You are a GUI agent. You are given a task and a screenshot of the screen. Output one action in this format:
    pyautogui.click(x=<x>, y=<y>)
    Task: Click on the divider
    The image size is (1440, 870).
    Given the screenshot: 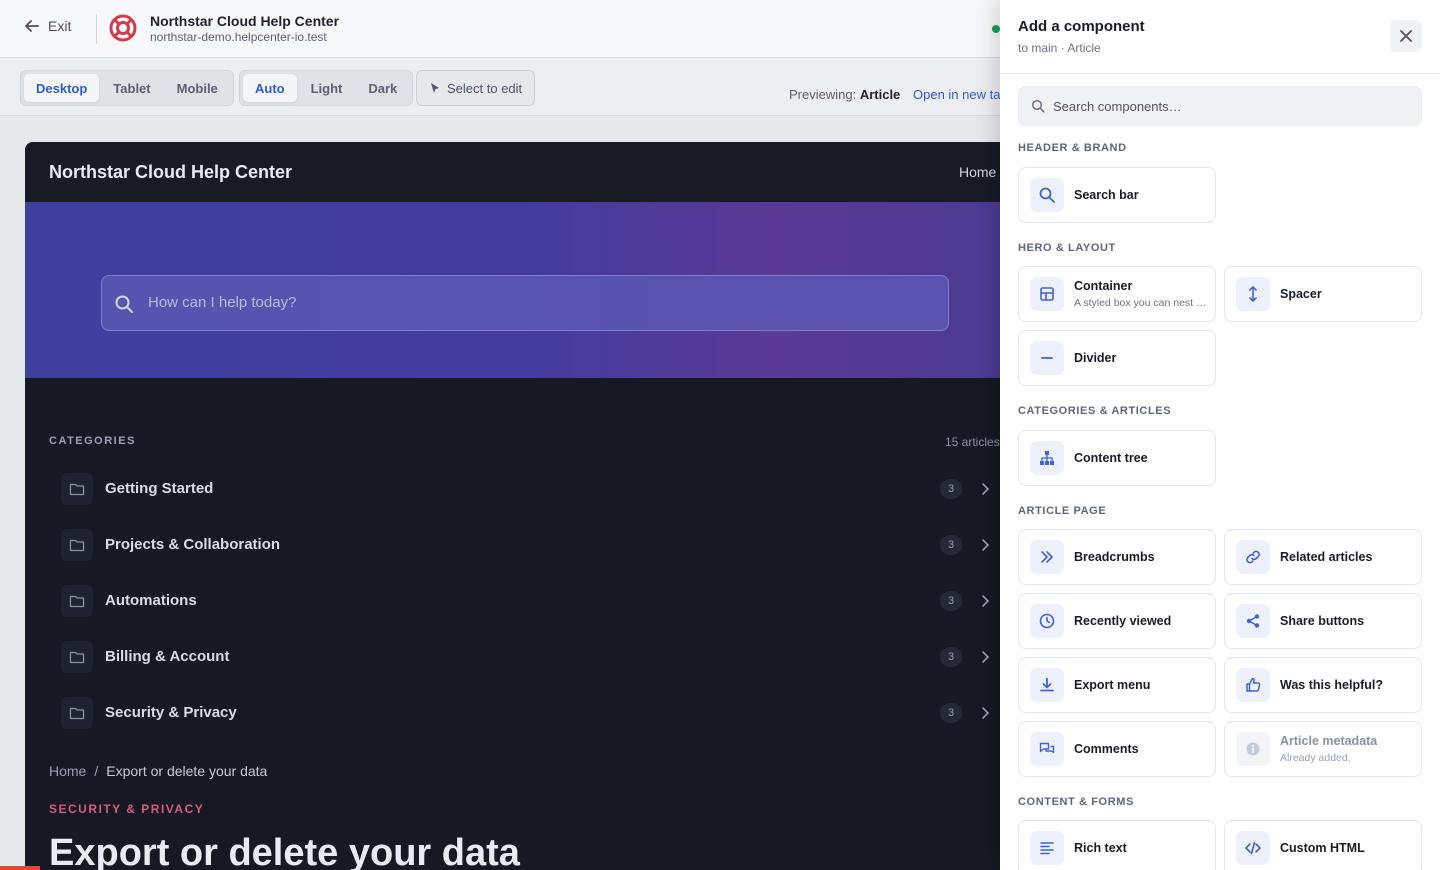 What is the action you would take?
    pyautogui.click(x=96, y=29)
    